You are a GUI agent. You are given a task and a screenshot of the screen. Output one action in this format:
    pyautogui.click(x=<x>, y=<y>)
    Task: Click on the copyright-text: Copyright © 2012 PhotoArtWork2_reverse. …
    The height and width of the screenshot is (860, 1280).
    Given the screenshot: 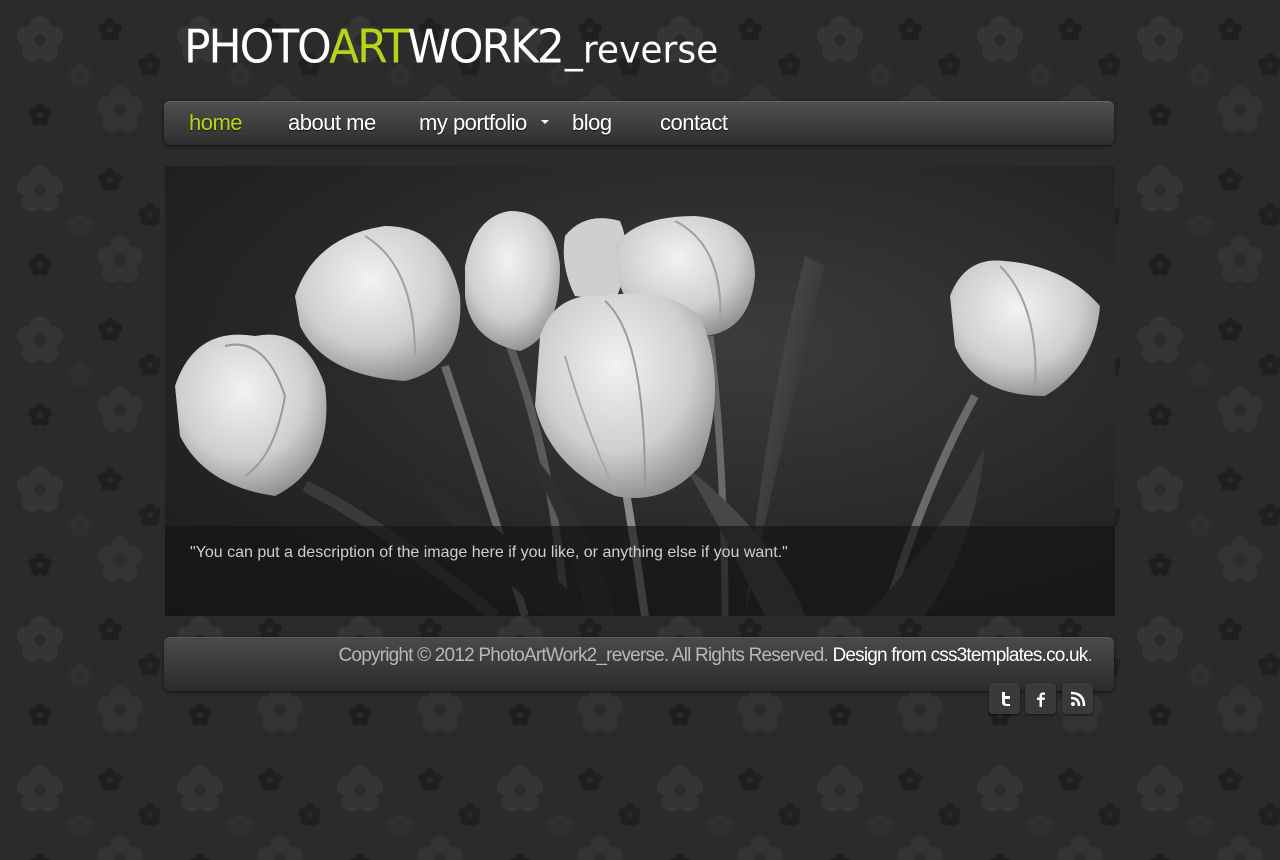 What is the action you would take?
    pyautogui.click(x=583, y=655)
    